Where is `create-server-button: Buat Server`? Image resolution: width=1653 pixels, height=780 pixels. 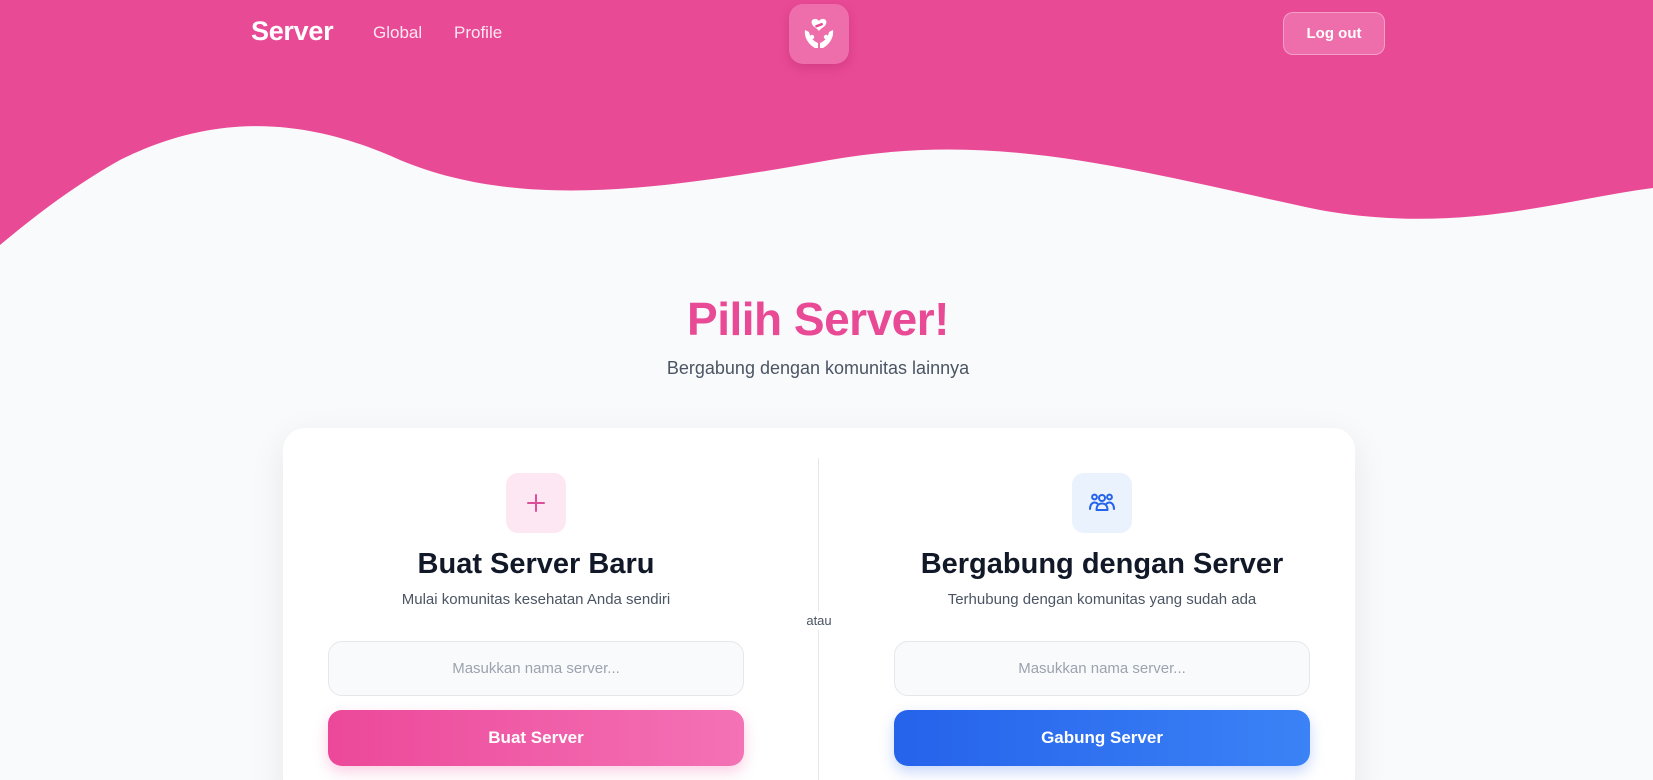 create-server-button: Buat Server is located at coordinates (536, 738).